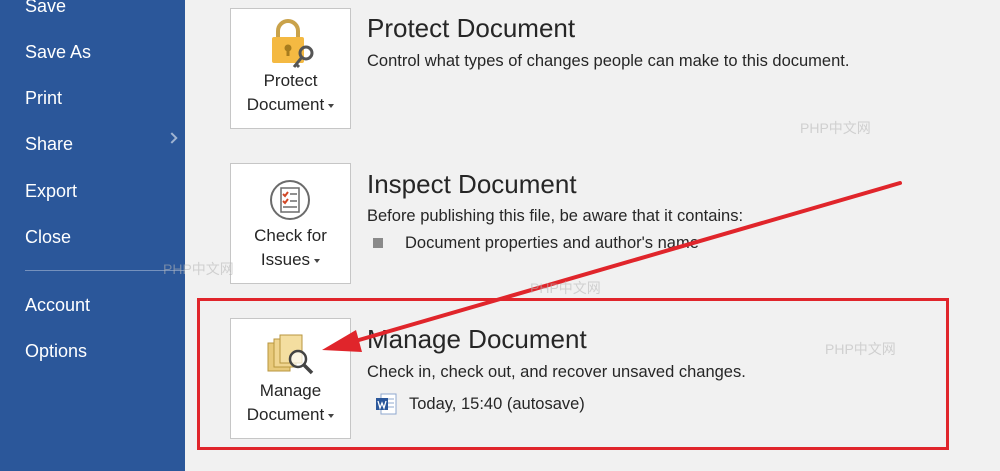 This screenshot has width=1000, height=471. Describe the element at coordinates (285, 414) in the screenshot. I see `manage-document-label-2: Document` at that location.